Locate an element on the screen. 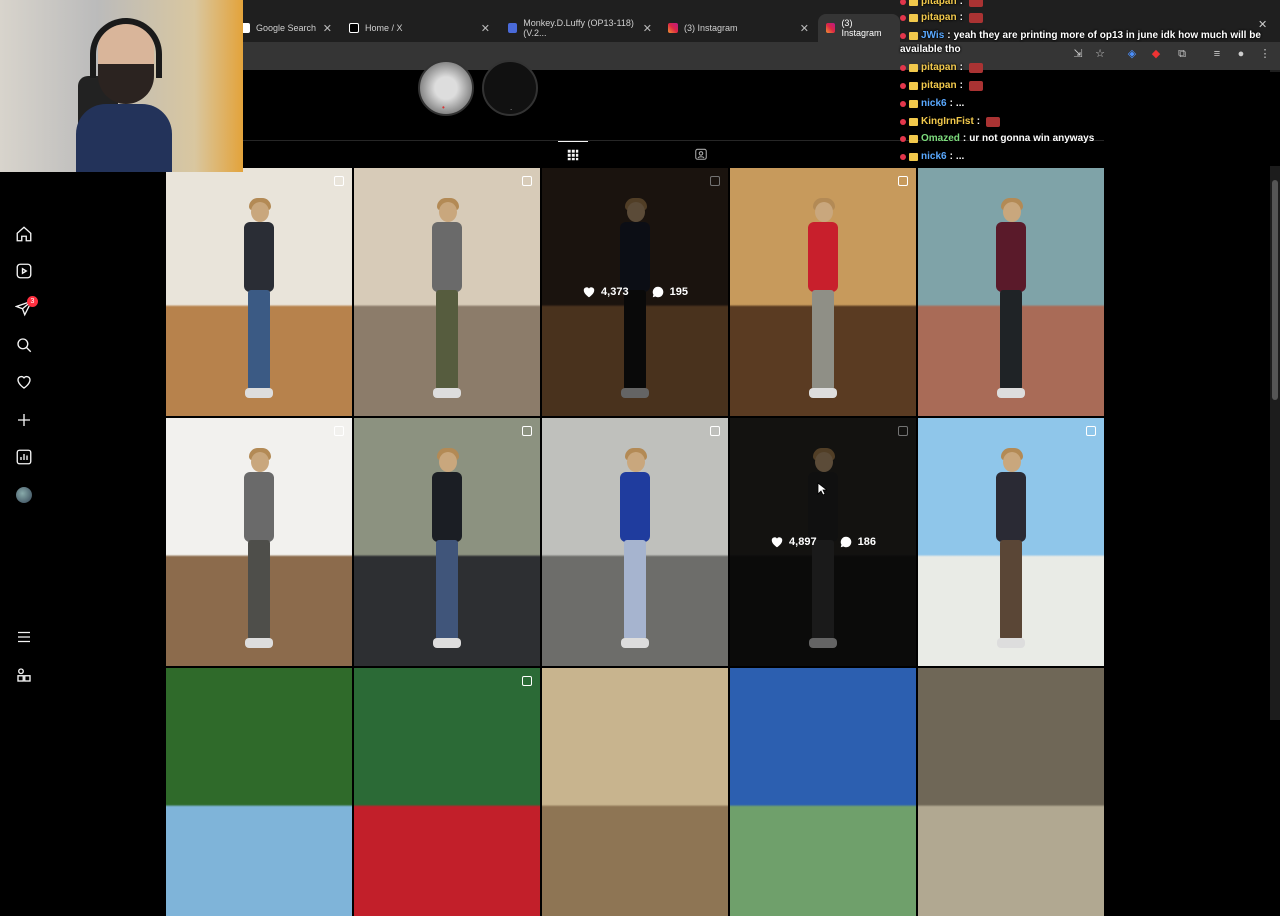  comments-stat: 186 is located at coordinates (857, 542).